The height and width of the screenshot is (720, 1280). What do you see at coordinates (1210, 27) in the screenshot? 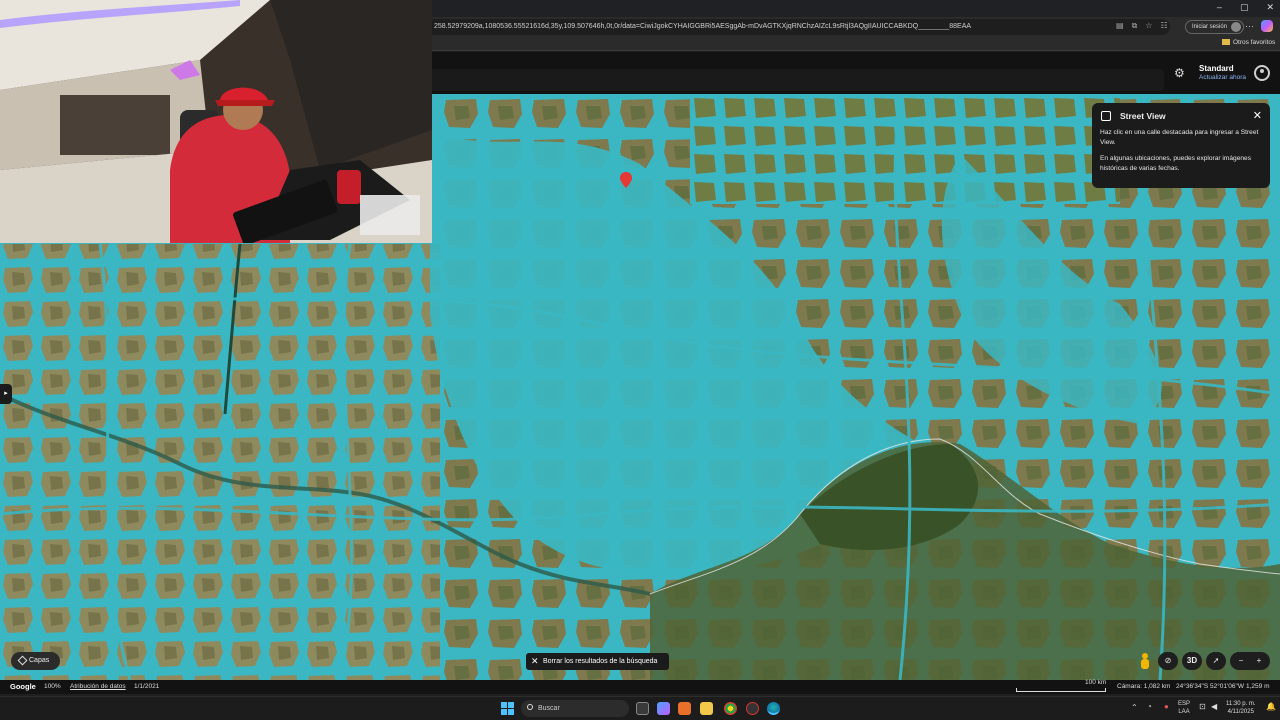
I see `sign-in-label: Iniciar sesión` at bounding box center [1210, 27].